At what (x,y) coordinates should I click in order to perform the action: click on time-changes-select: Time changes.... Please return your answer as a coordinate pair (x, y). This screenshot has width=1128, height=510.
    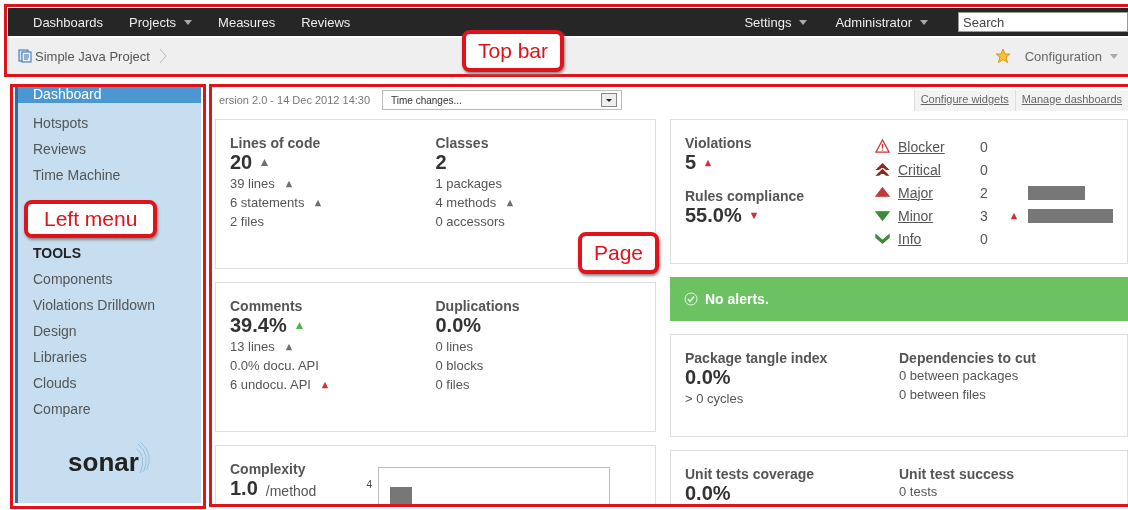
    Looking at the image, I should click on (502, 100).